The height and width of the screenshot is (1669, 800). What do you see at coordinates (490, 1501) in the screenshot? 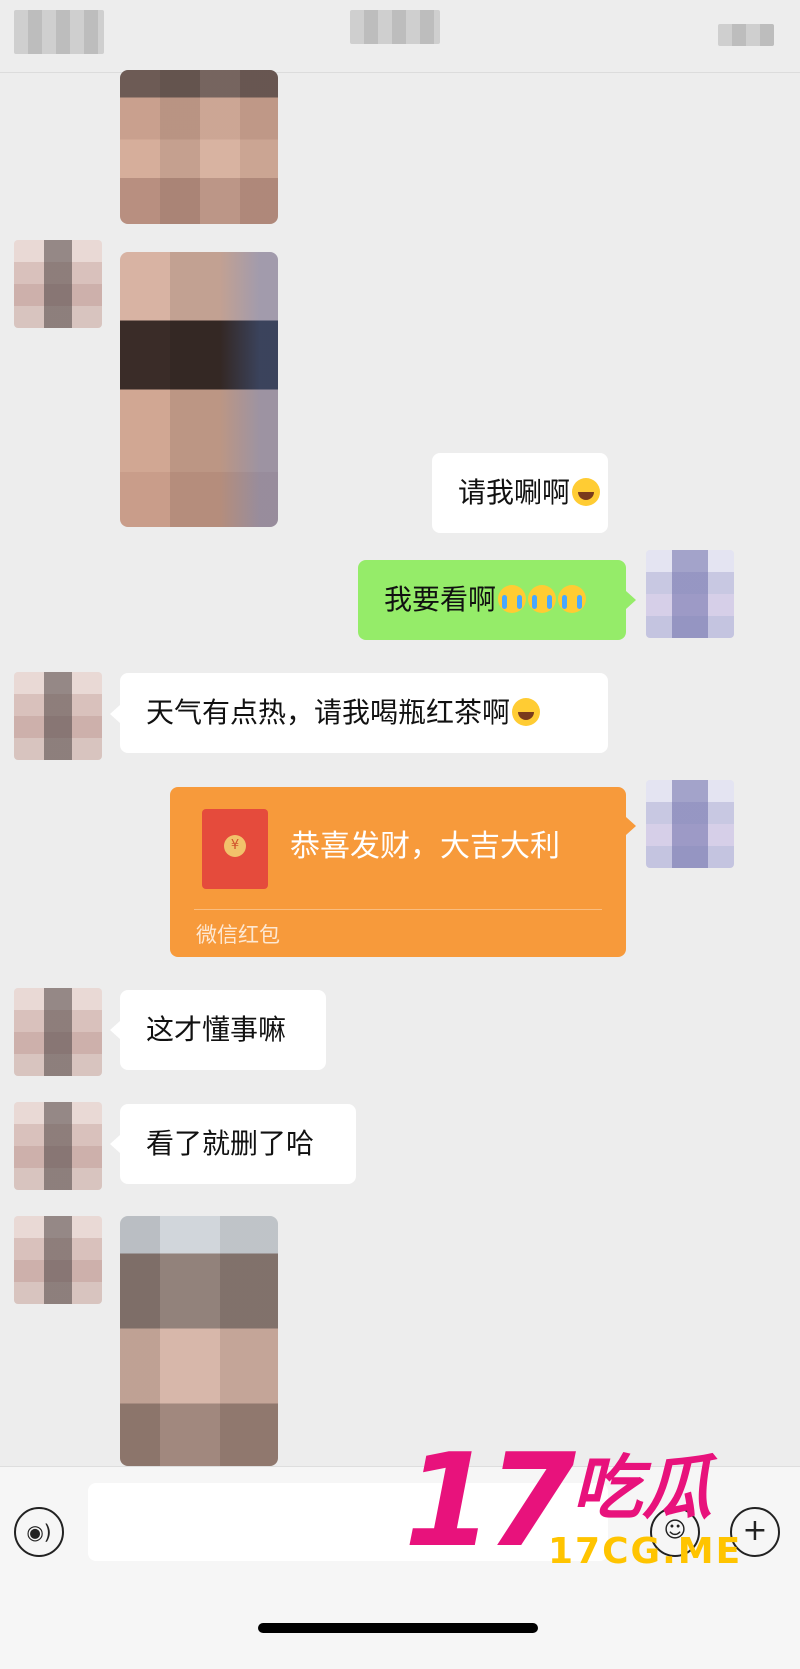
I see `watermark-number: 17` at bounding box center [490, 1501].